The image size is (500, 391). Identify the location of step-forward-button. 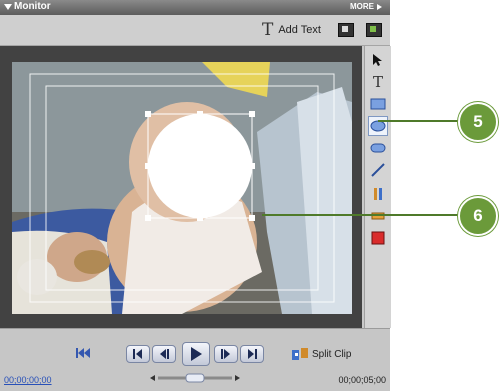
(226, 354).